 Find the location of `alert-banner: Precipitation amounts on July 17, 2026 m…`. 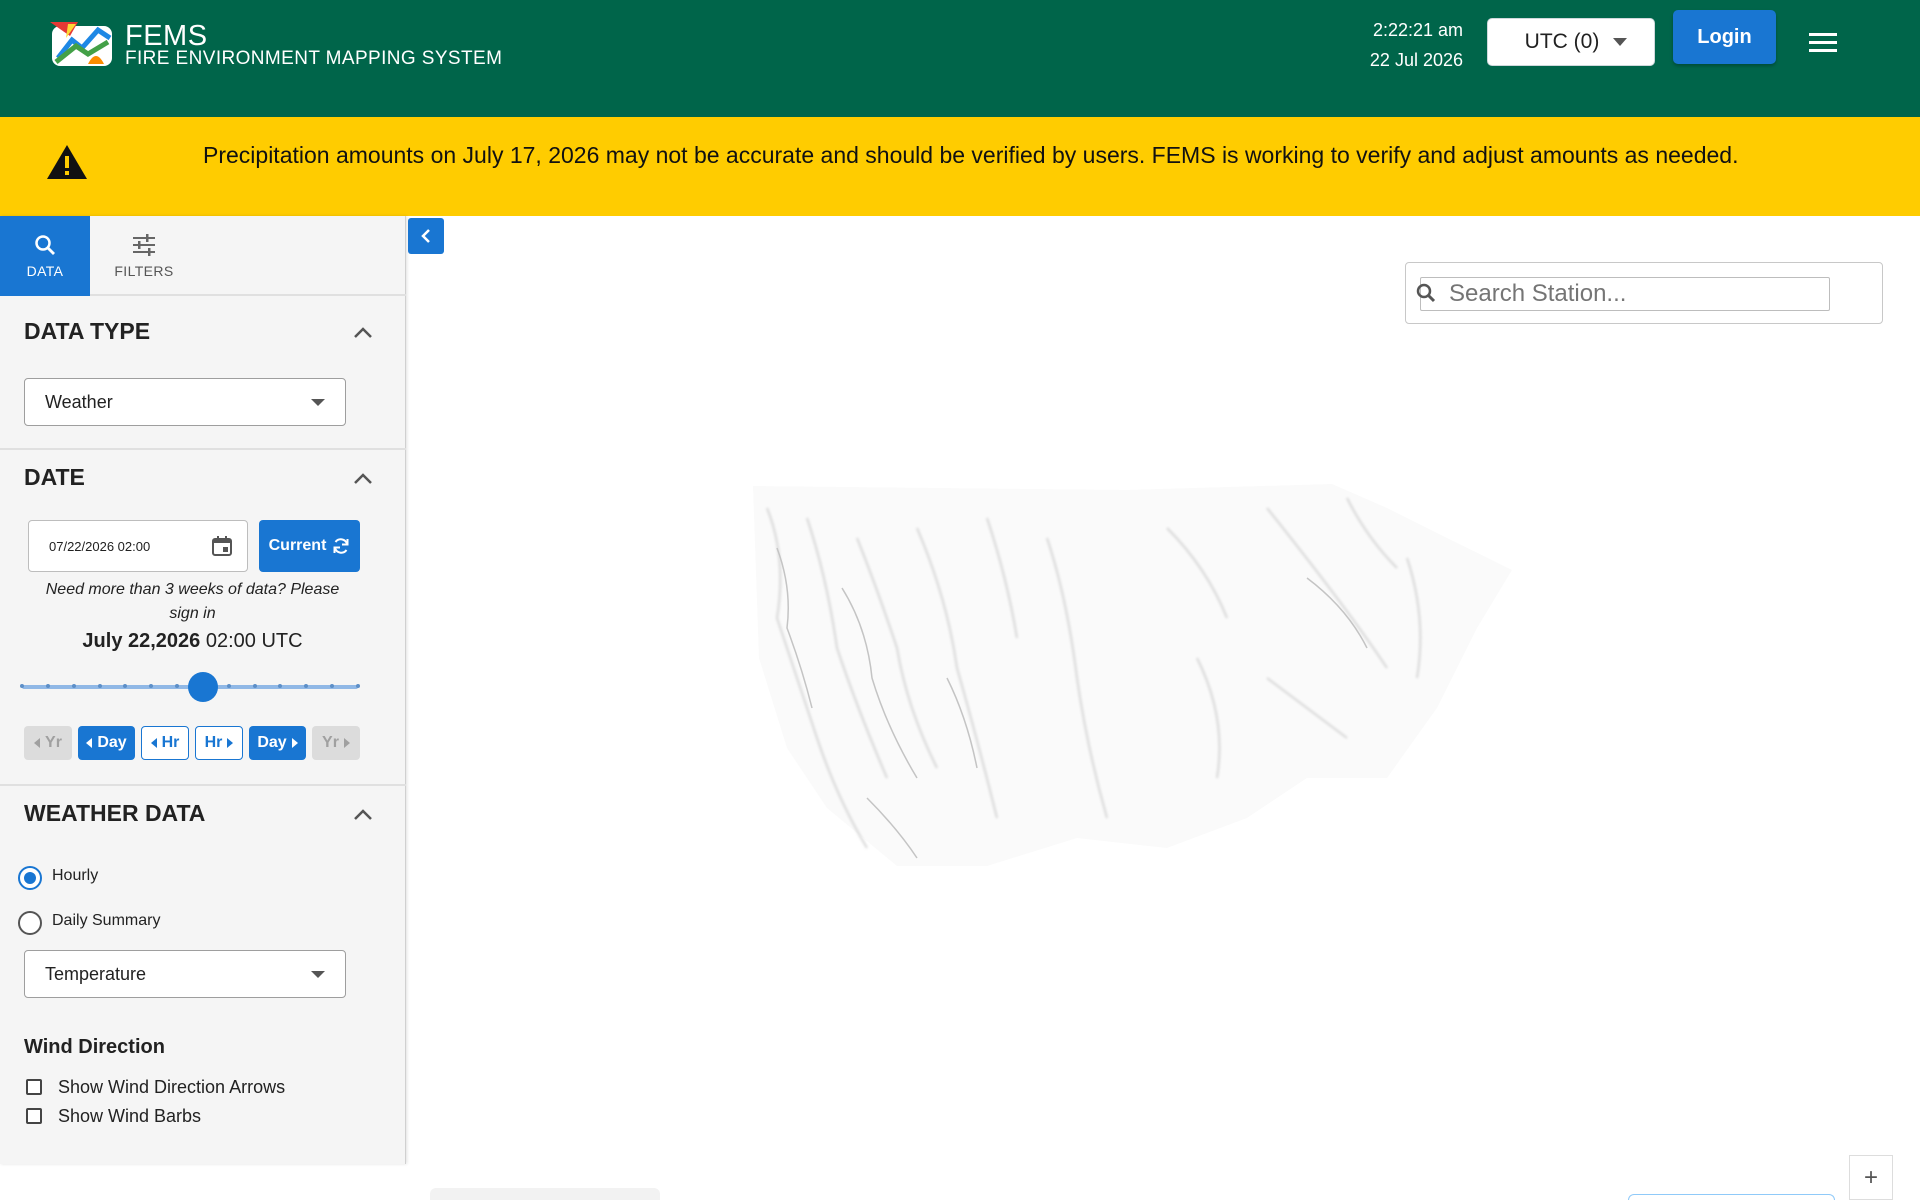

alert-banner: Precipitation amounts on July 17, 2026 m… is located at coordinates (960, 166).